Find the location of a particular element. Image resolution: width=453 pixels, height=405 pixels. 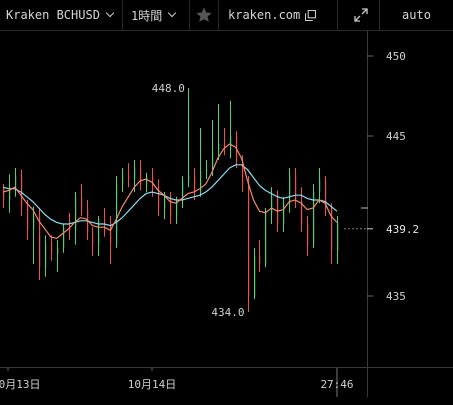

time-tick-label: 10月13日 is located at coordinates (20, 384).